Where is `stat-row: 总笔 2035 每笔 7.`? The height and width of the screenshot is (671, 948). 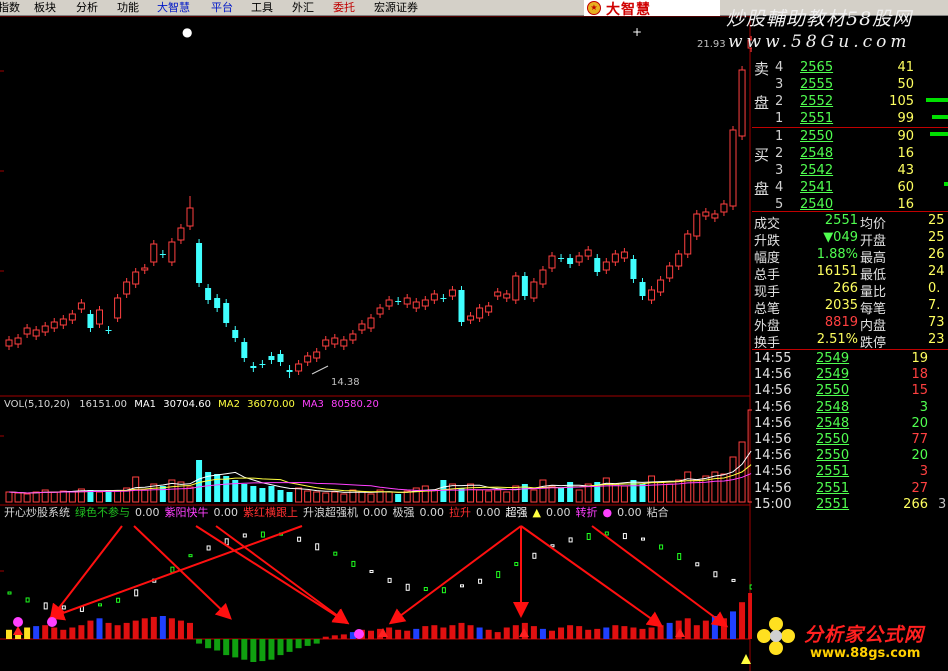 stat-row: 总笔 2035 每笔 7. is located at coordinates (850, 307).